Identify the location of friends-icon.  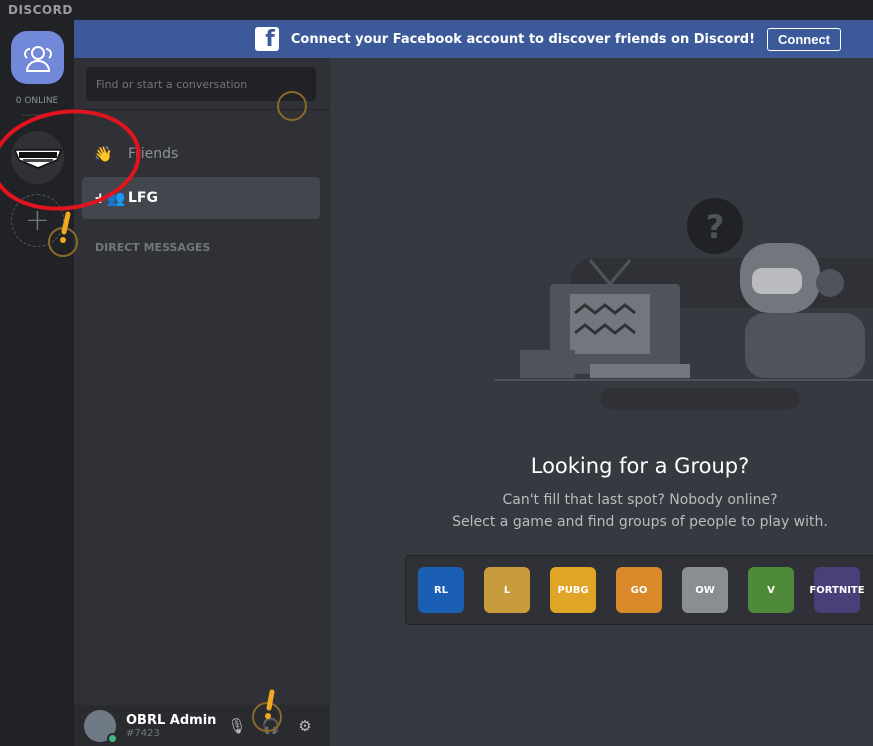
(37, 58).